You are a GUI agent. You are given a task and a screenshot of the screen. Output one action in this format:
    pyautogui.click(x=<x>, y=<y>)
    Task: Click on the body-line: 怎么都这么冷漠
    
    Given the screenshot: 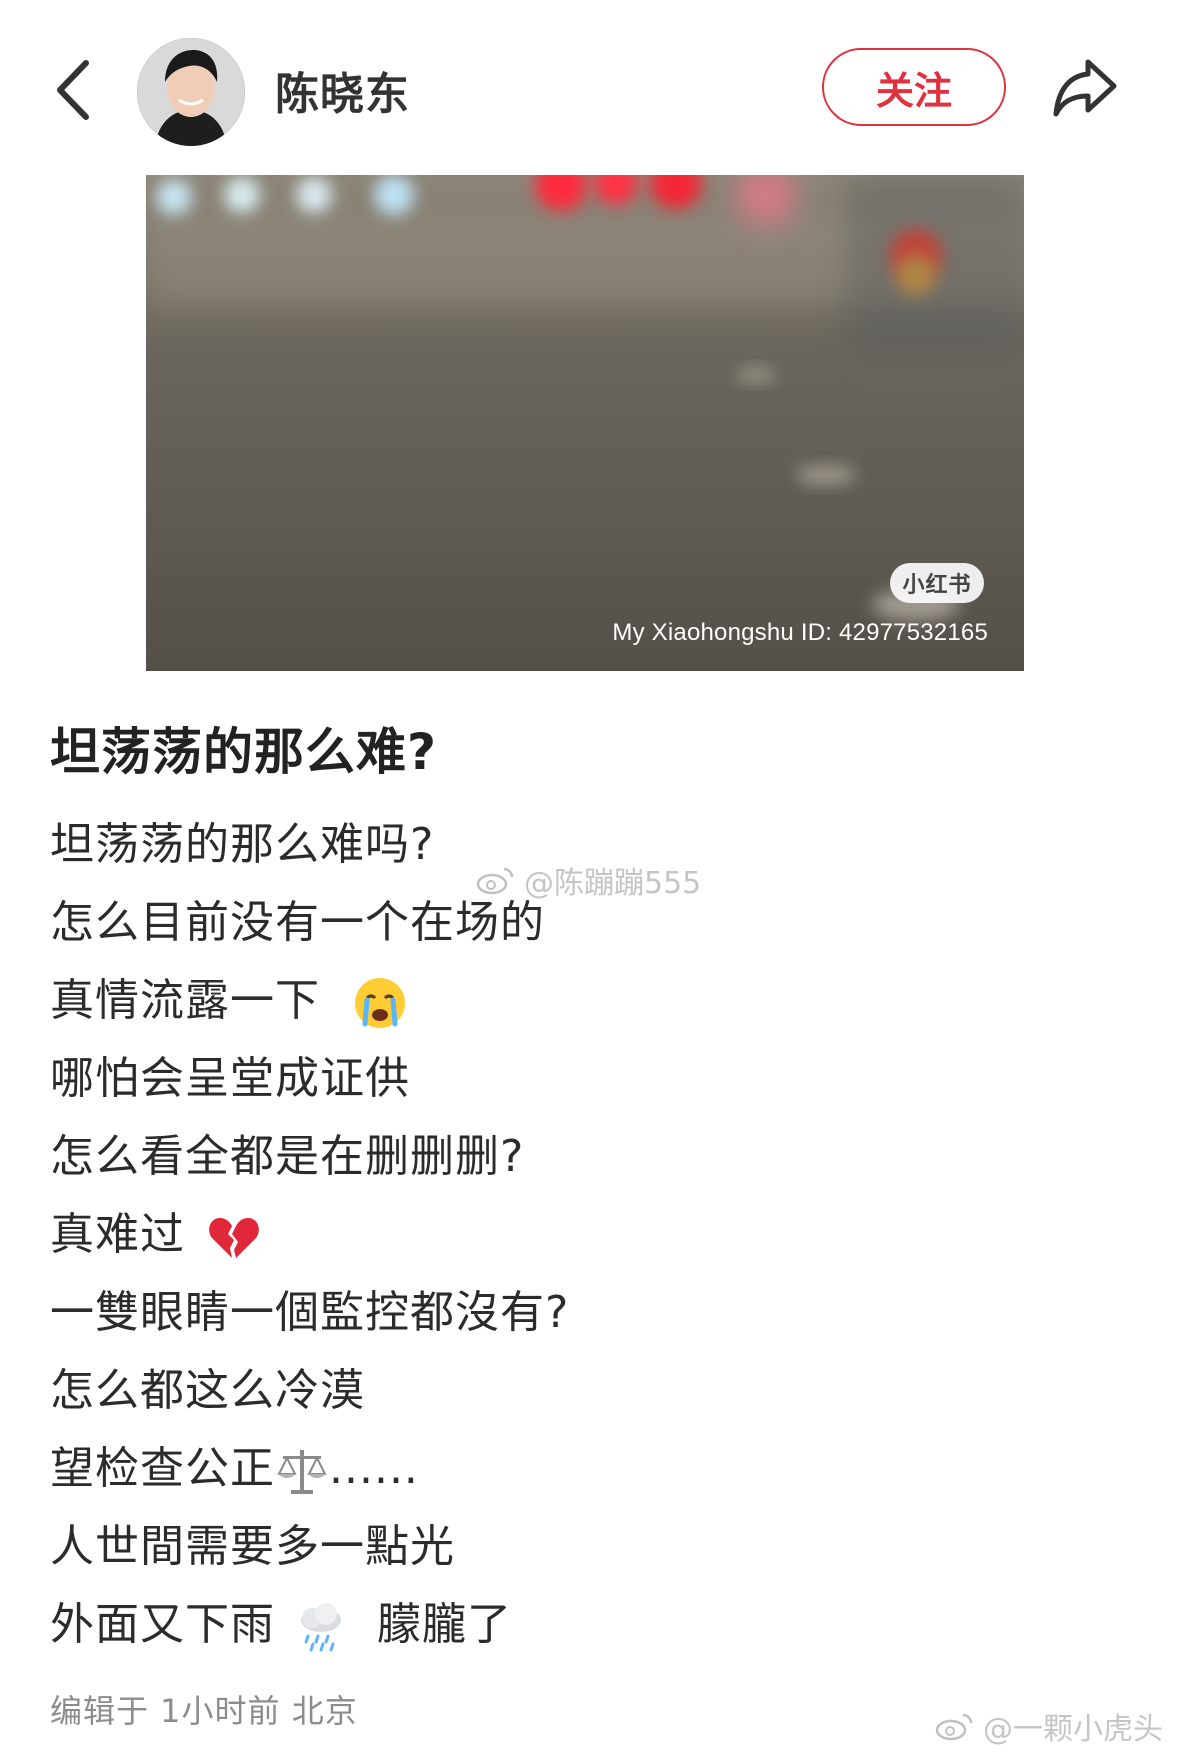 What is the action you would take?
    pyautogui.click(x=590, y=1391)
    